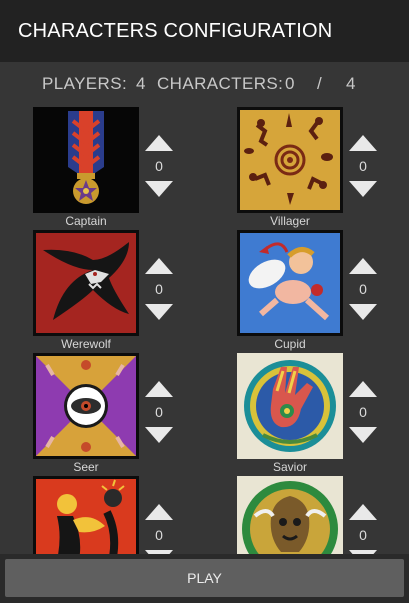  I want to click on character-card-cupid: Cupid 0, so click(312, 291).